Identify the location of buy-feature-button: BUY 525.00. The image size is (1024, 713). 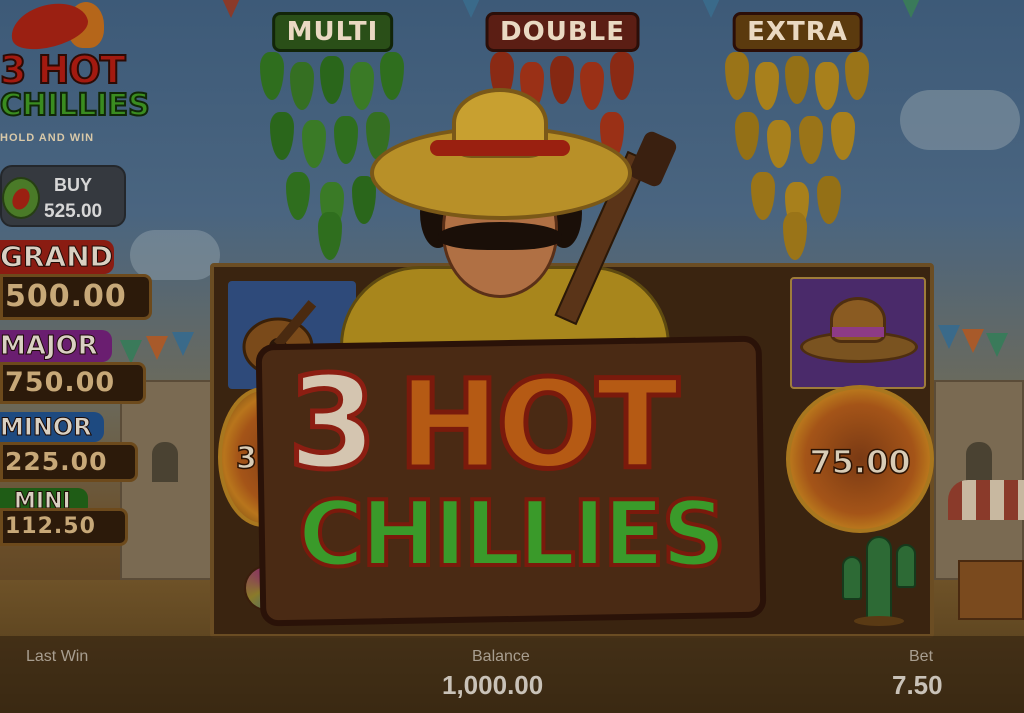
(63, 196).